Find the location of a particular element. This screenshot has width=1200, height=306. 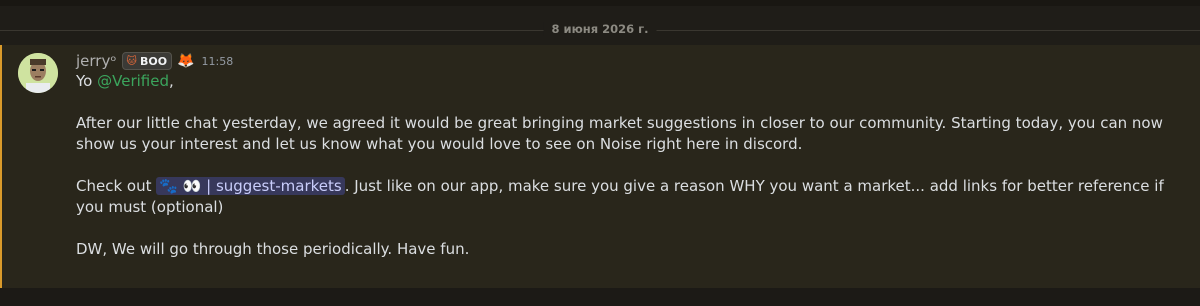

bottom-strip is located at coordinates (600, 297).